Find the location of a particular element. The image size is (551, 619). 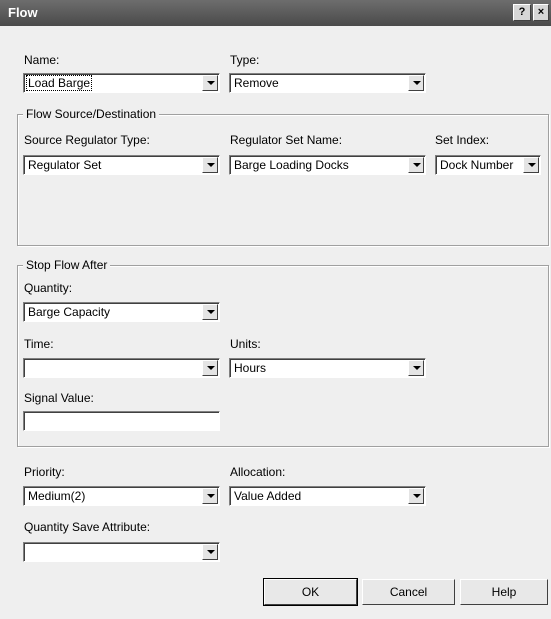

signal-value-label: Signal Value: is located at coordinates (59, 398).